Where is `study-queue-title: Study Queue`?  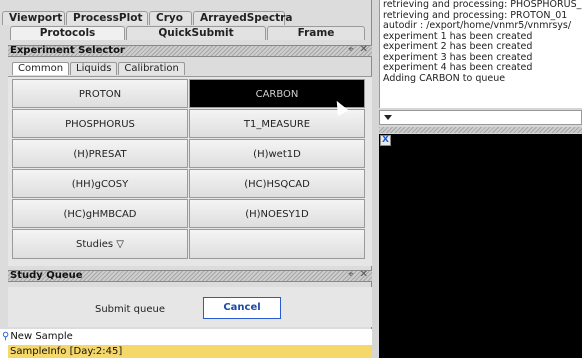 study-queue-title: Study Queue is located at coordinates (46, 275).